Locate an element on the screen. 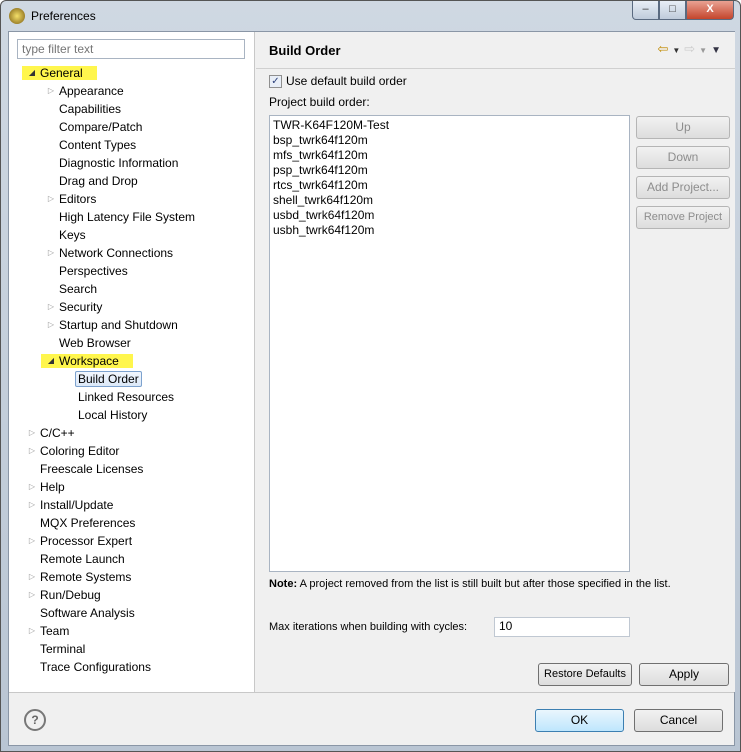  tree-item: Local History is located at coordinates (112, 415).